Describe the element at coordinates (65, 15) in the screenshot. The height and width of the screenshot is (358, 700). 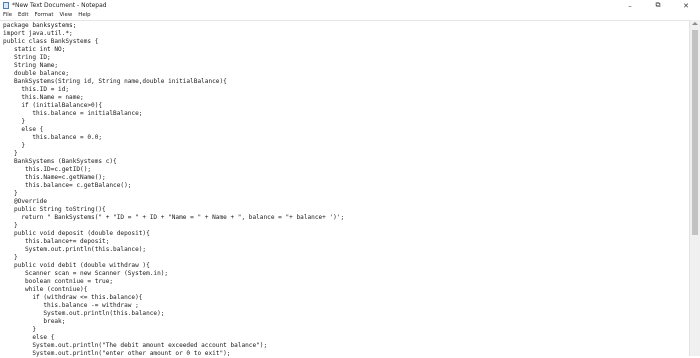
I see `menu-view: View` at that location.